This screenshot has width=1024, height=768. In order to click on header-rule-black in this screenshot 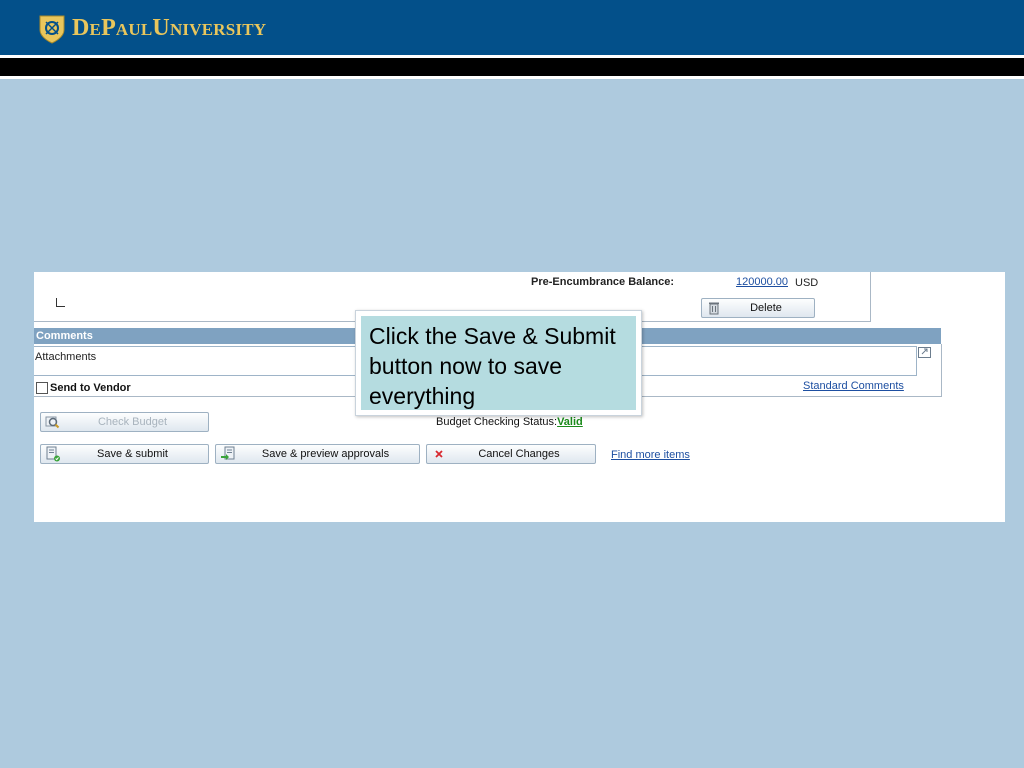, I will do `click(512, 67)`.